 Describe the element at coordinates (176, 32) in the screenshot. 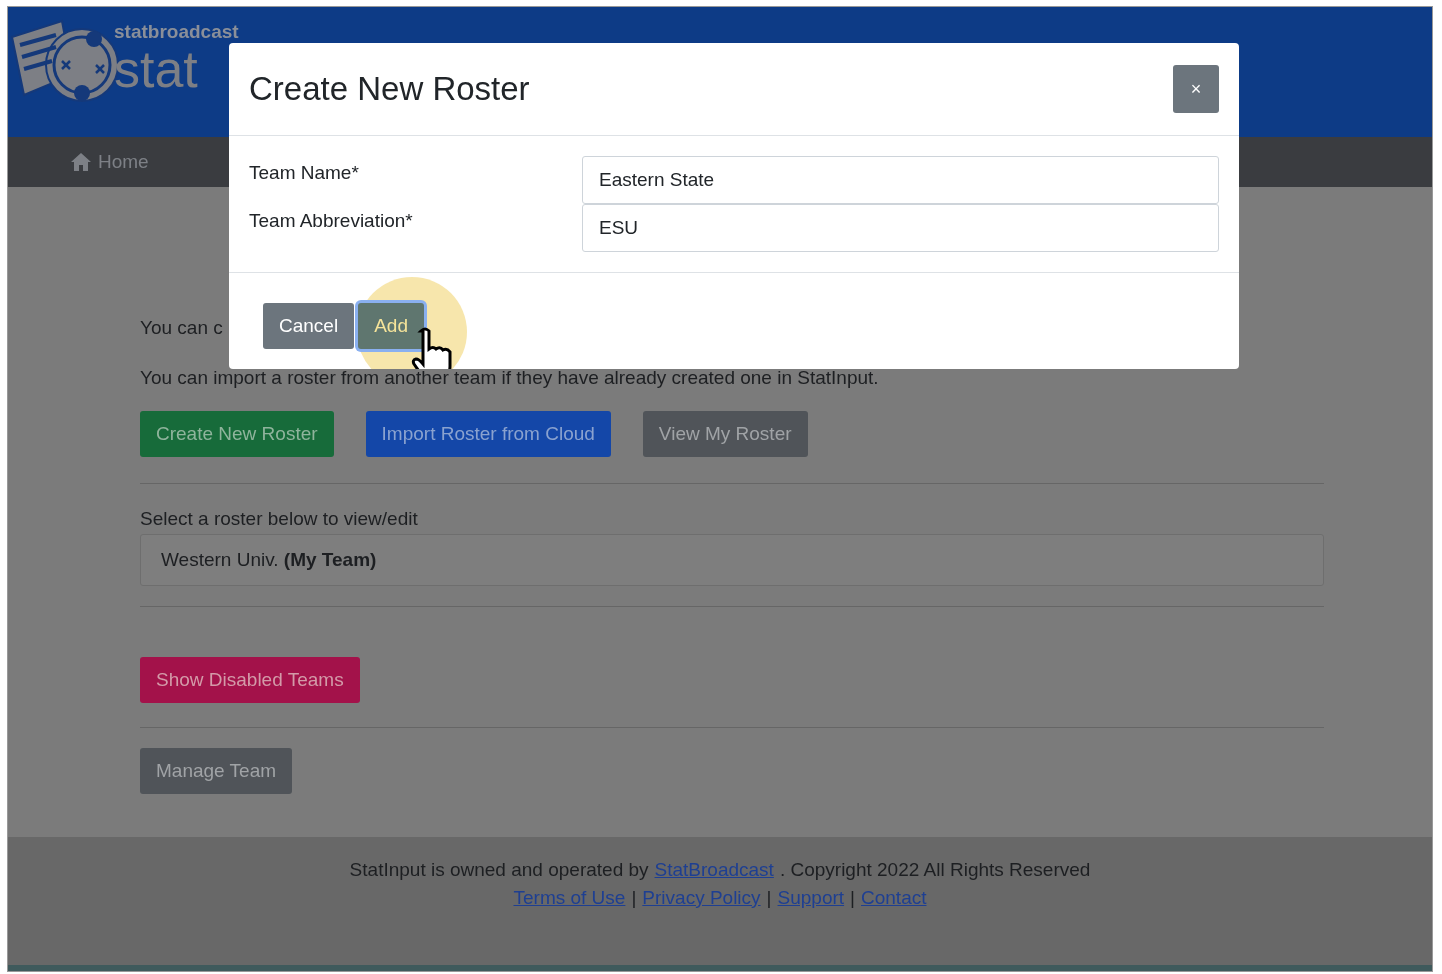

I see `brand-tagline: statbroadcast` at that location.